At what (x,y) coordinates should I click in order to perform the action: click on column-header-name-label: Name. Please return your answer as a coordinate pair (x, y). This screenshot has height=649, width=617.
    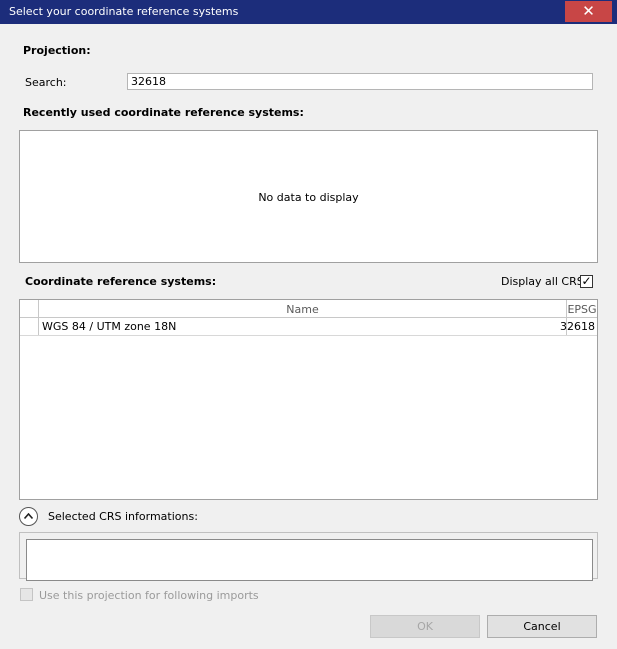
    Looking at the image, I should click on (302, 309).